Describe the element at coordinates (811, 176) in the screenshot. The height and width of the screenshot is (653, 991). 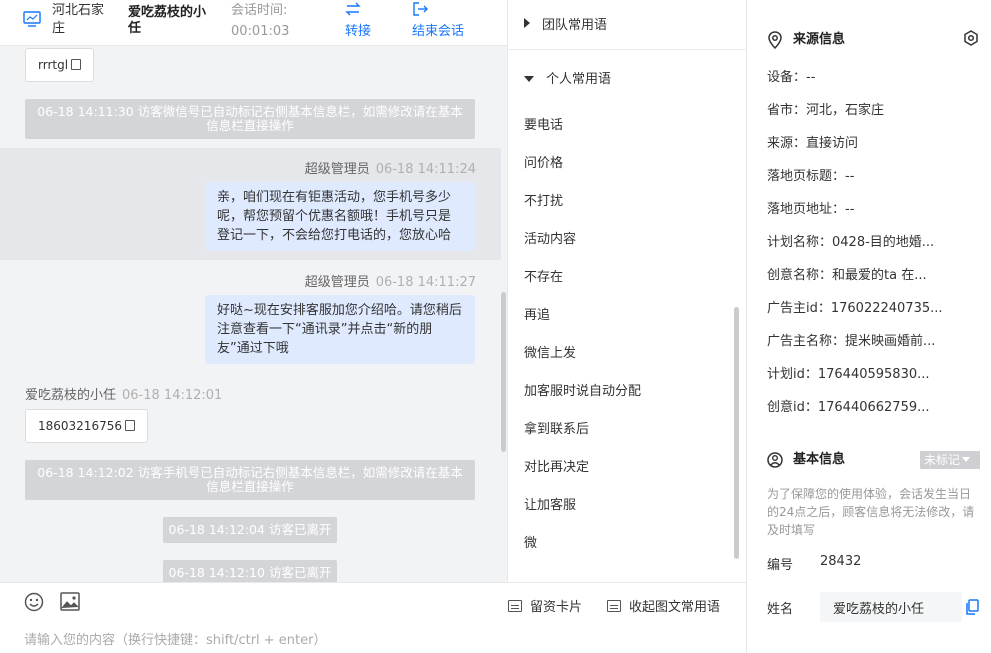
I see `info-landing-title: 落地页标题：--` at that location.